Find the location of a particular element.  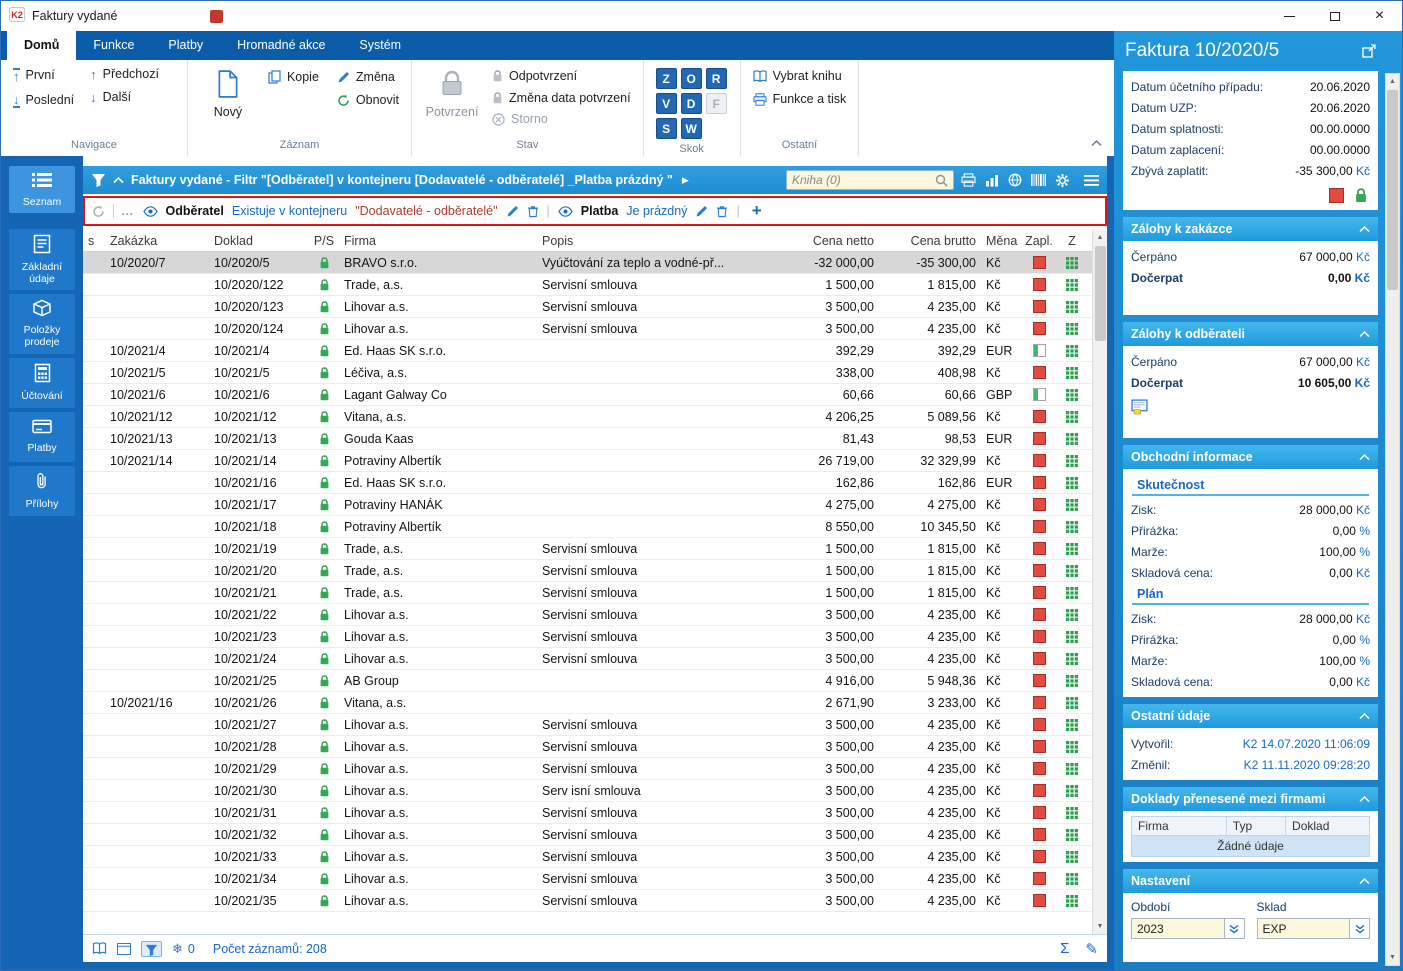

collapse-filter-icon is located at coordinates (118, 180).